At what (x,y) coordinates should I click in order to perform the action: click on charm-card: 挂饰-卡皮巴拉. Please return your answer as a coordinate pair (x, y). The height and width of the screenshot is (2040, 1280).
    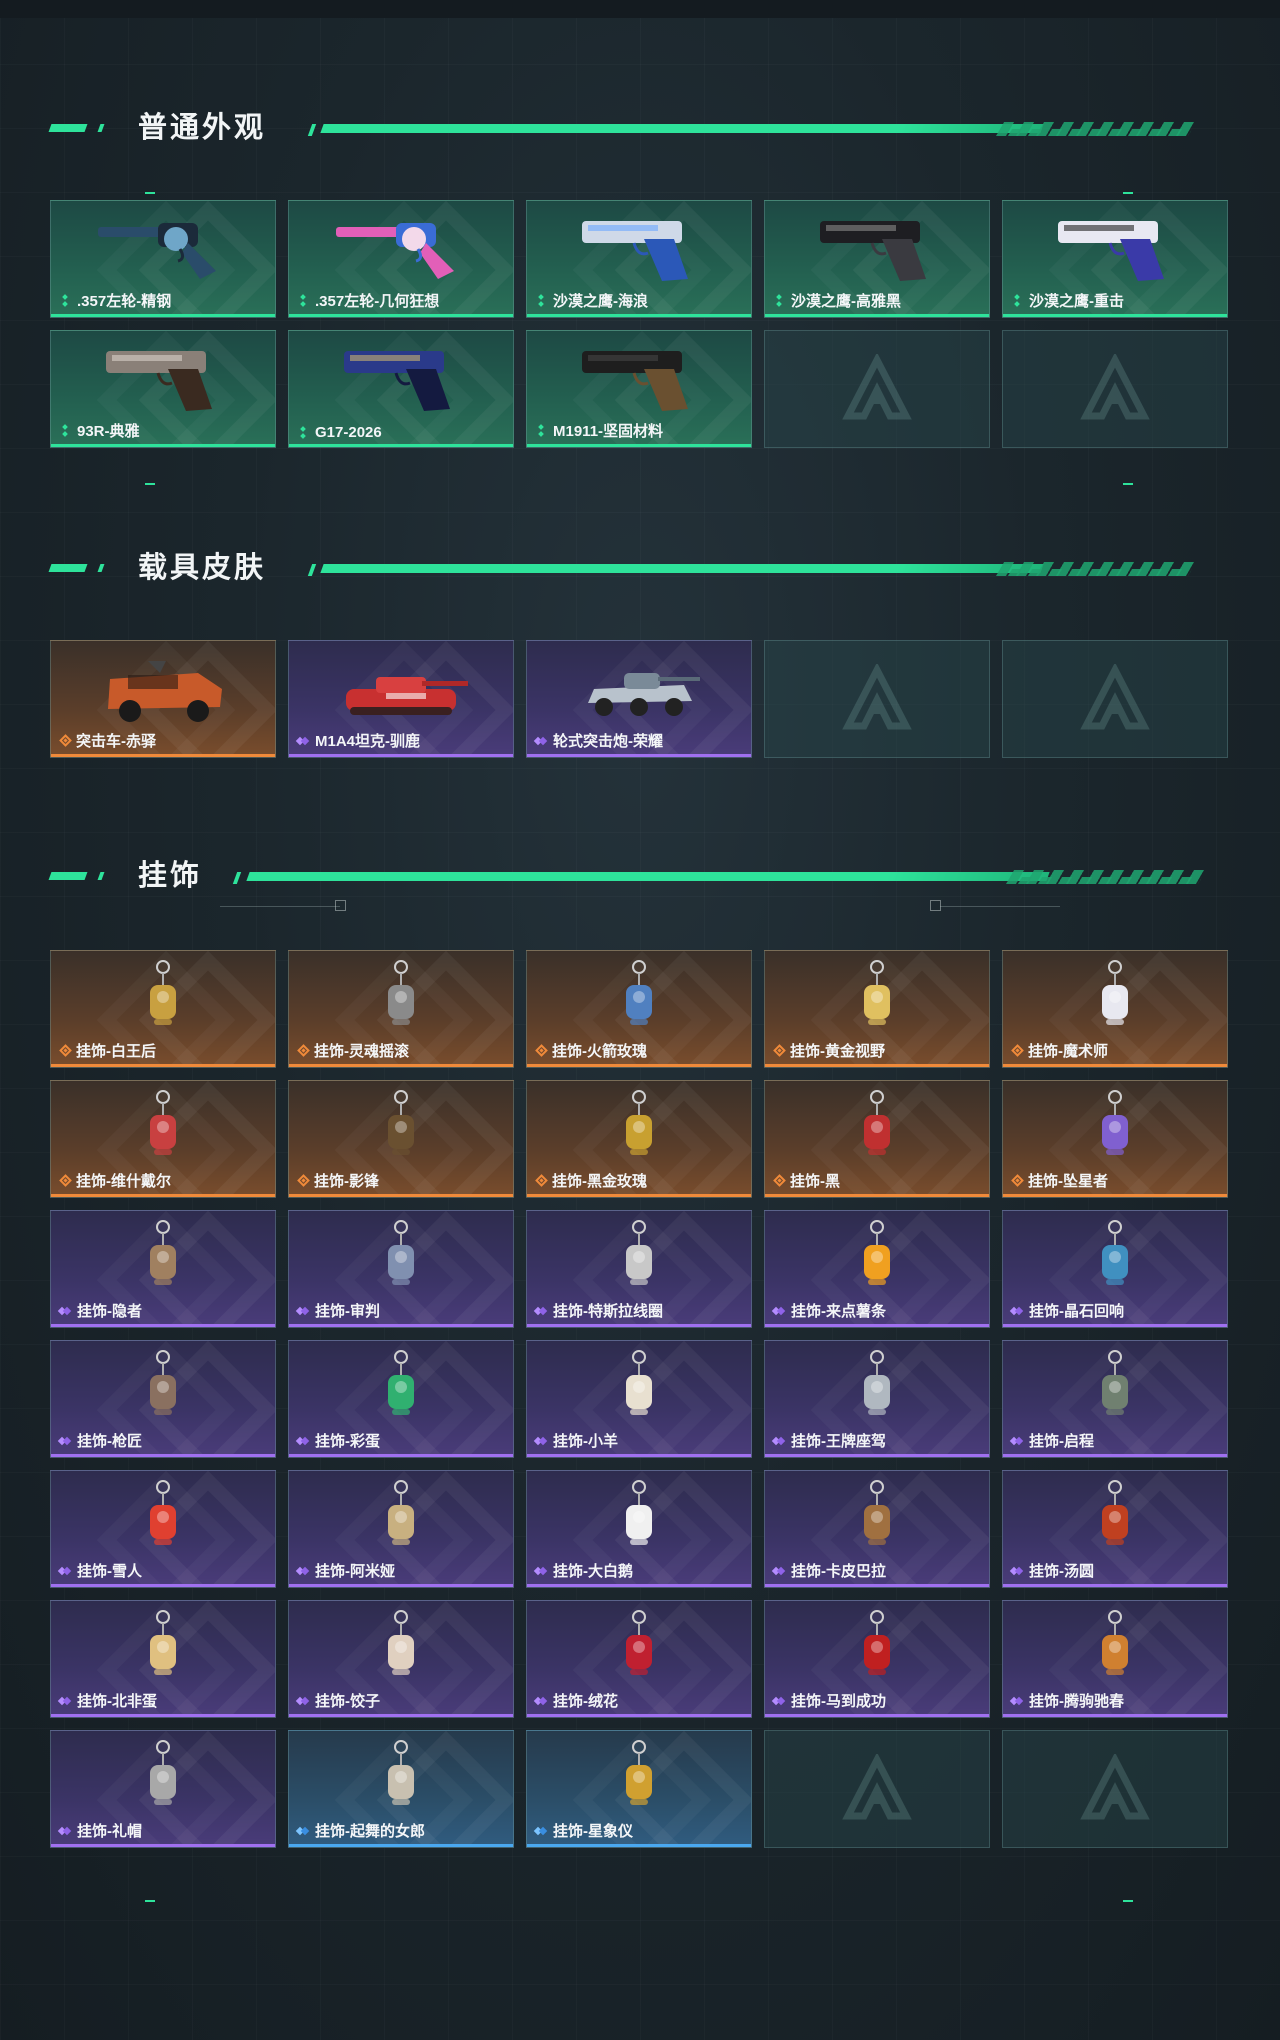
    Looking at the image, I should click on (877, 1529).